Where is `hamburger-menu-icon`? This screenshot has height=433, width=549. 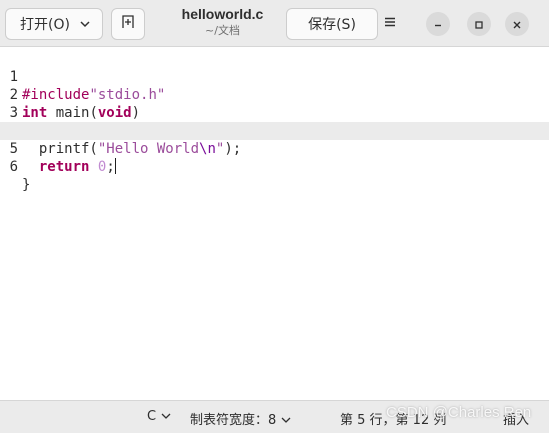 hamburger-menu-icon is located at coordinates (390, 24).